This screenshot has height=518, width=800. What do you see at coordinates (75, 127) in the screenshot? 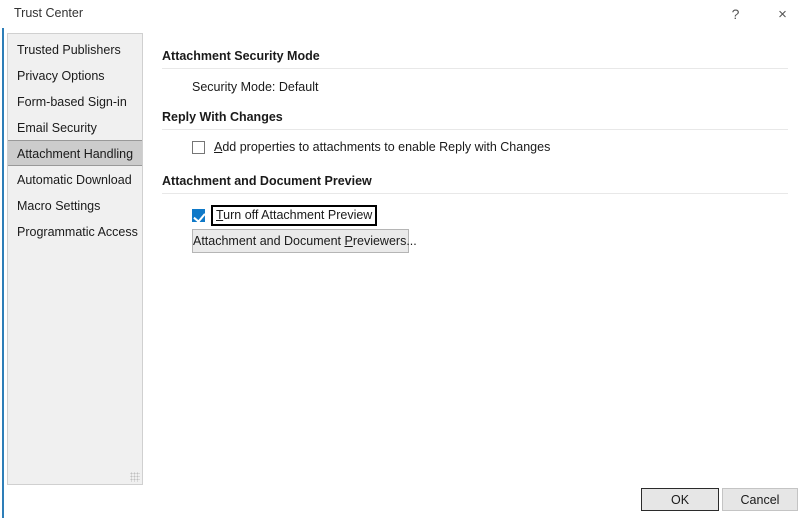
I see `sidebar-item-email-security: Email Security` at bounding box center [75, 127].